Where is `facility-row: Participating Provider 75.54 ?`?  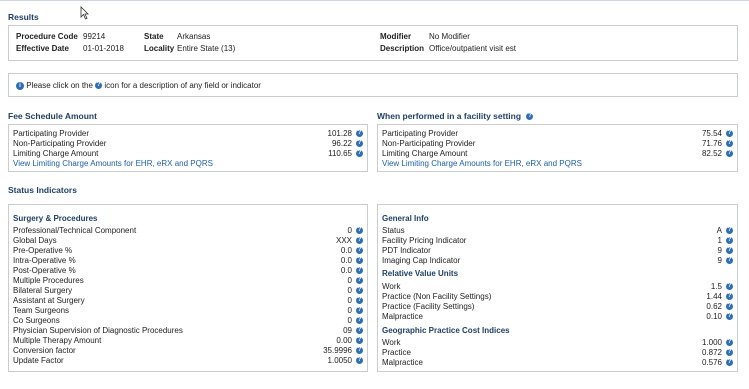 facility-row: Participating Provider 75.54 ? is located at coordinates (557, 134).